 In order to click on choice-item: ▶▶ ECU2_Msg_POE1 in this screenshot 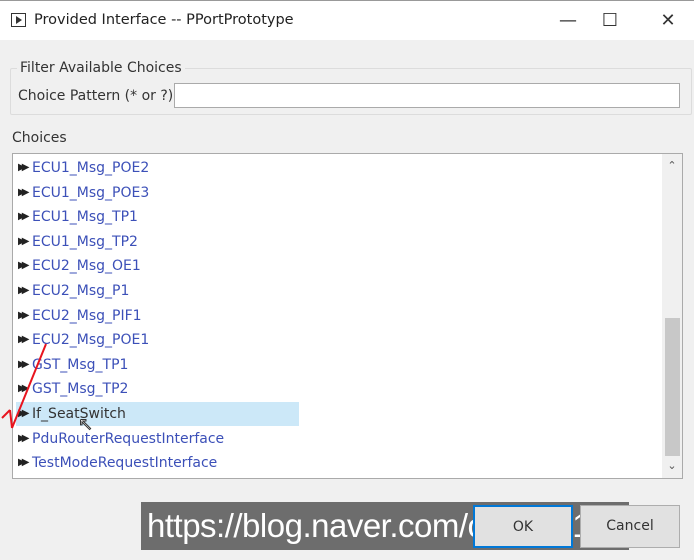, I will do `click(157, 340)`.